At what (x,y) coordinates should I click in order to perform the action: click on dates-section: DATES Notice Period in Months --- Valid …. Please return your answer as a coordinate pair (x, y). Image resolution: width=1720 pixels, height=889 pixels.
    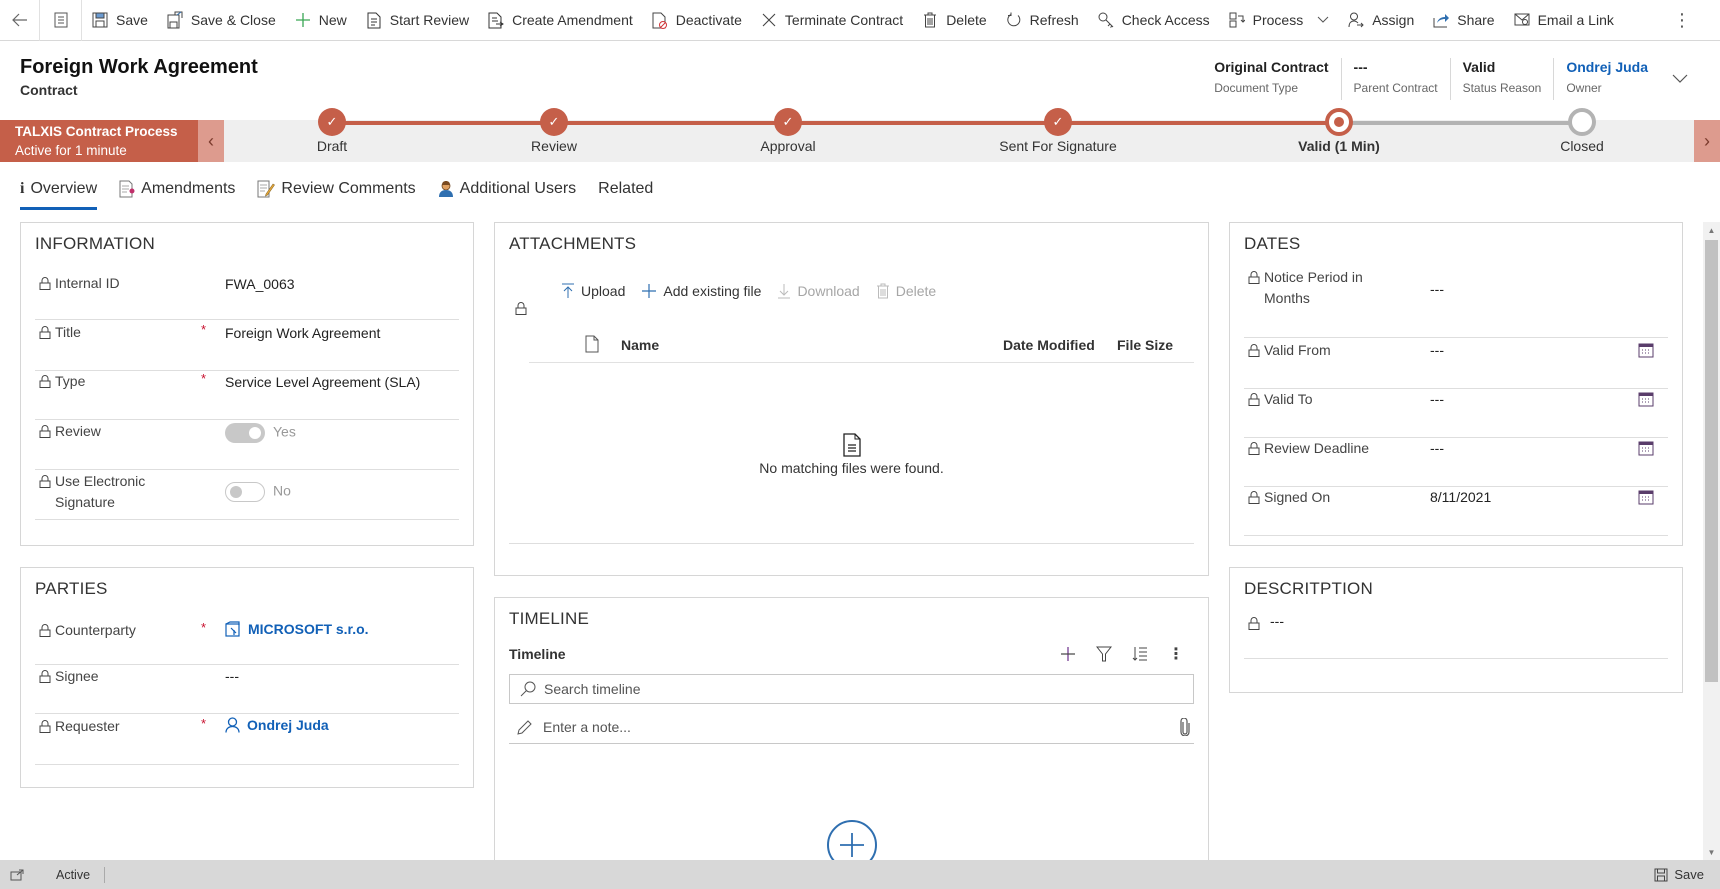
    Looking at the image, I should click on (1456, 384).